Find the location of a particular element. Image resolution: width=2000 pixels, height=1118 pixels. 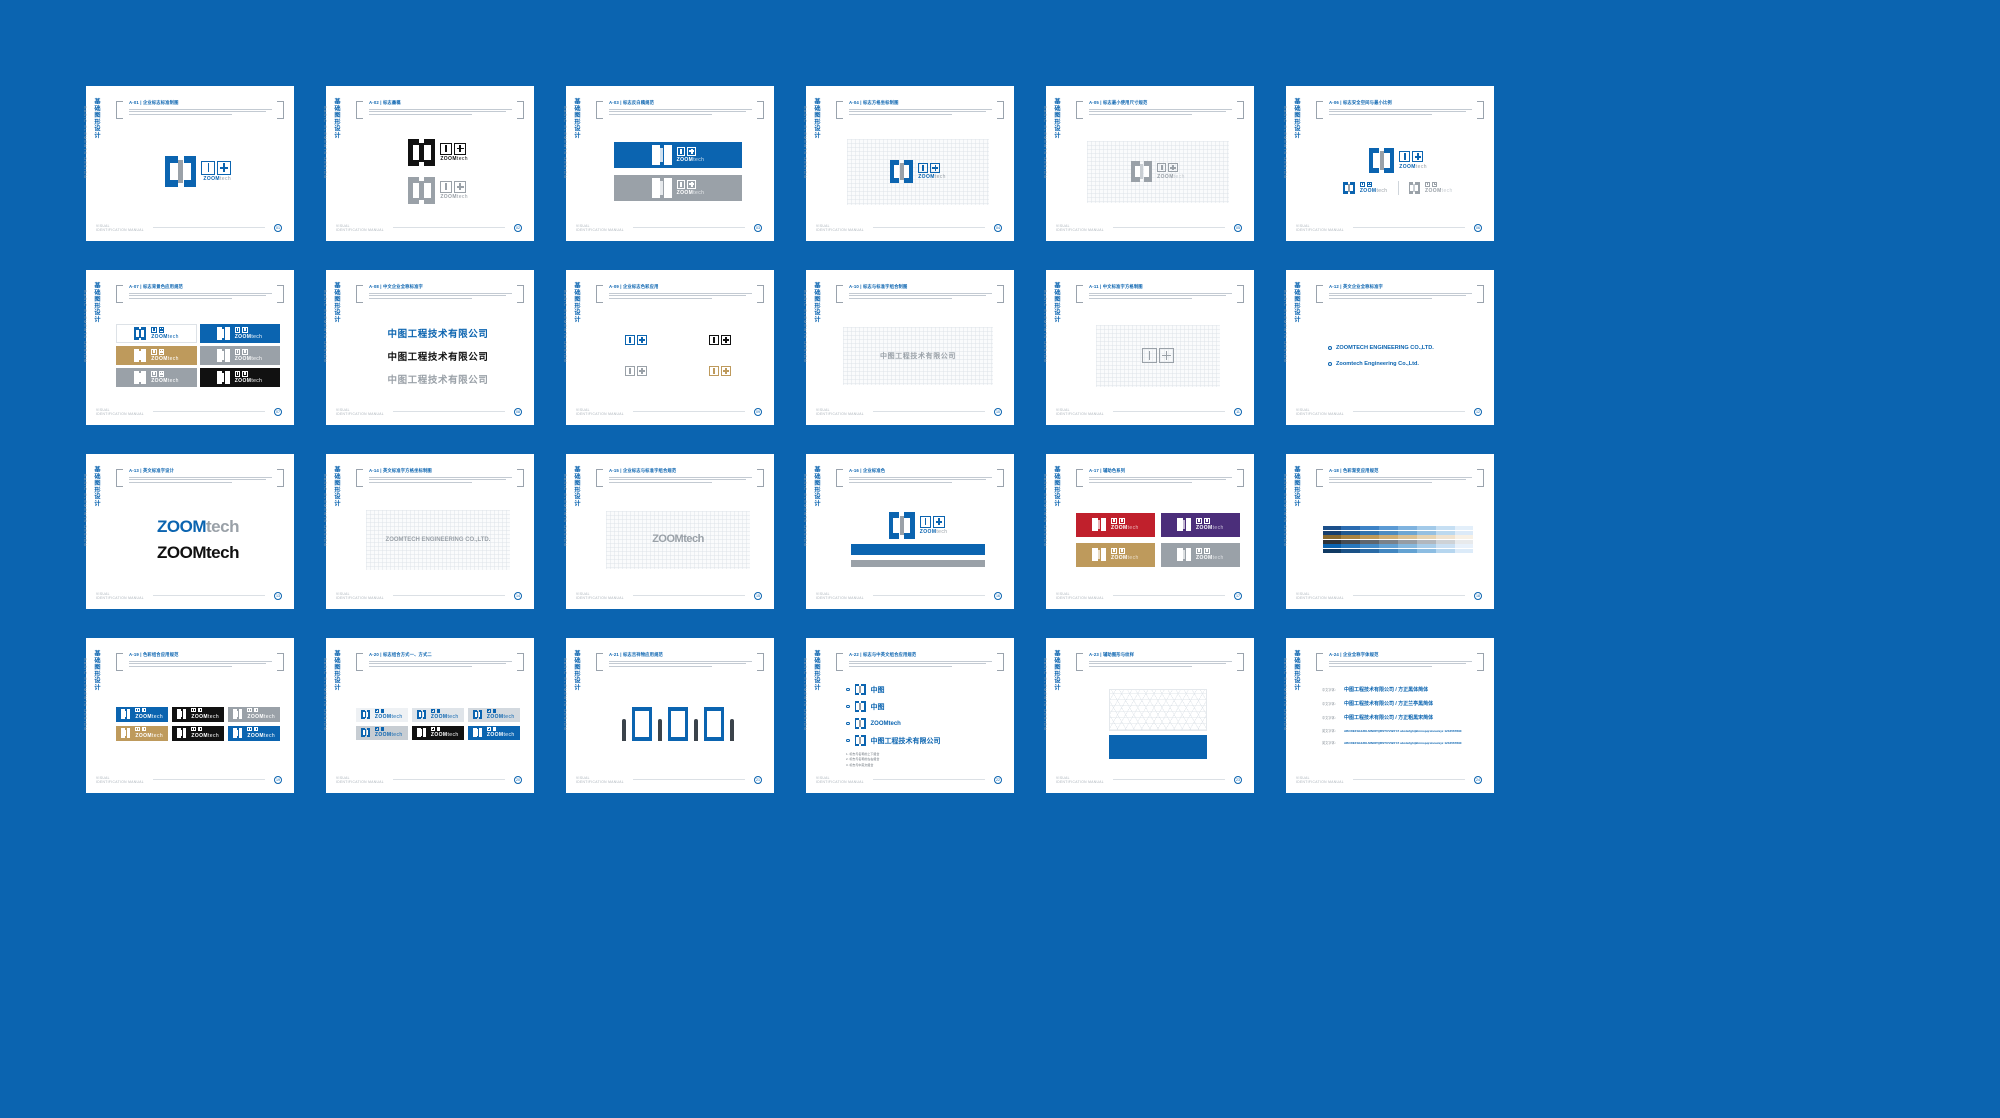

card-artwork is located at coordinates (678, 723).